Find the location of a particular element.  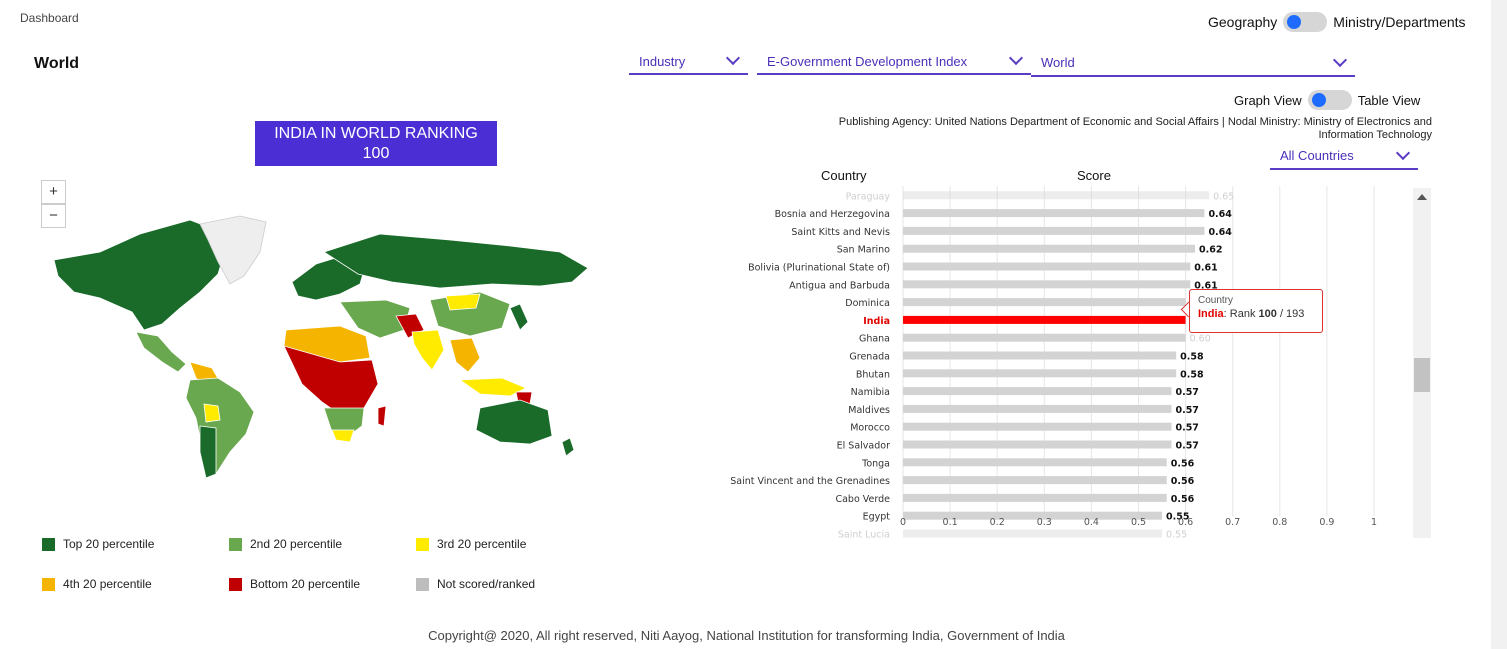

graph-table-toggle: Graph View Table View is located at coordinates (1327, 100).